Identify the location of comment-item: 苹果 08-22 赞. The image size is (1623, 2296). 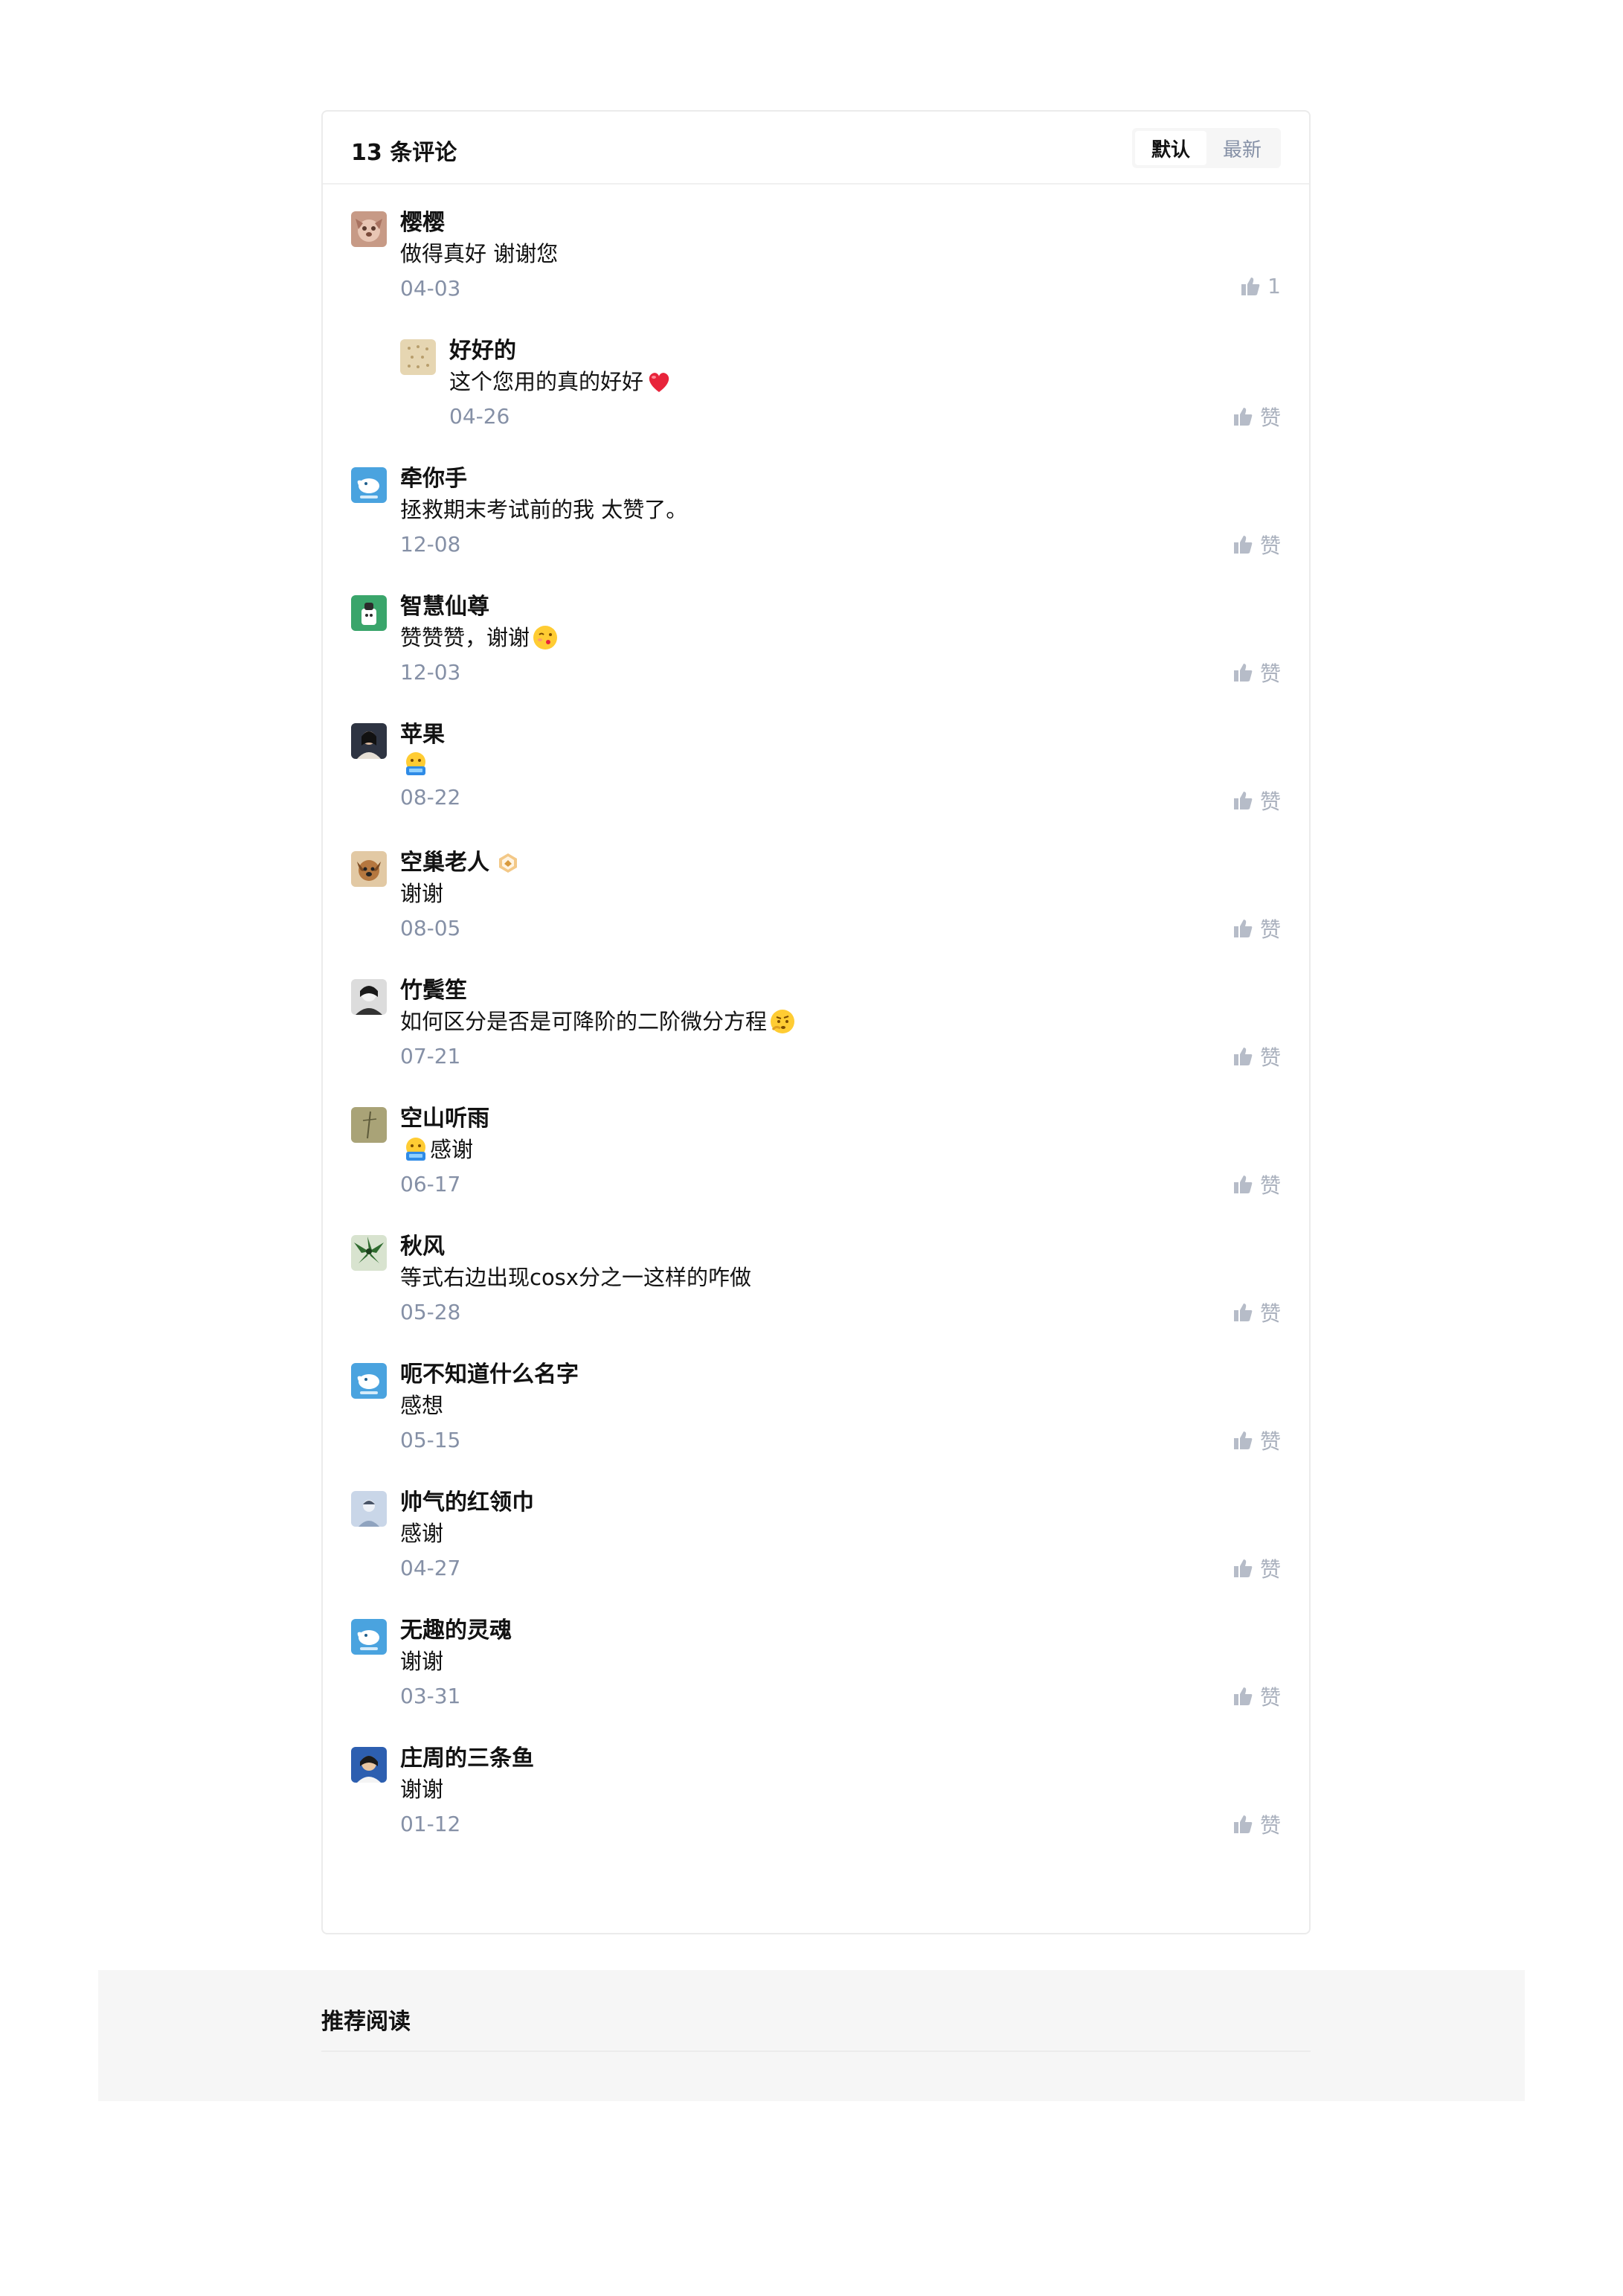
(816, 784).